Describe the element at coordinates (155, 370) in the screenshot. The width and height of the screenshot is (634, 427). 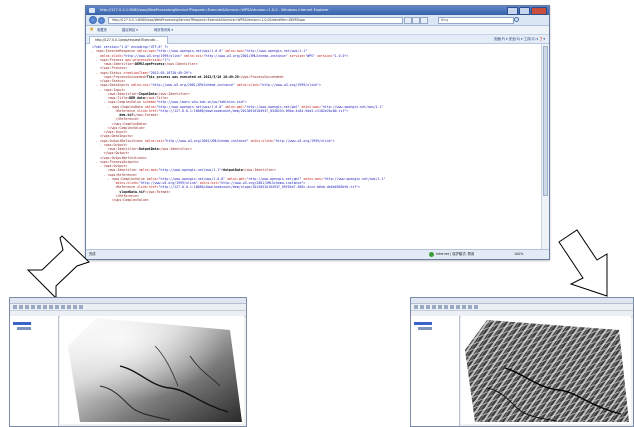
I see `dem-raster-image` at that location.